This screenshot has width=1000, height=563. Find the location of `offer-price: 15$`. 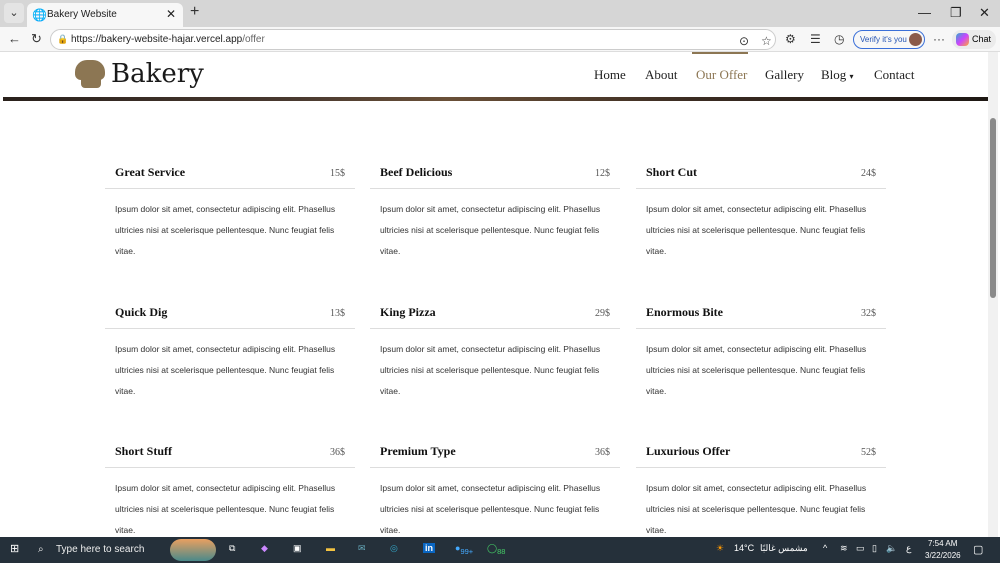

offer-price: 15$ is located at coordinates (337, 173).